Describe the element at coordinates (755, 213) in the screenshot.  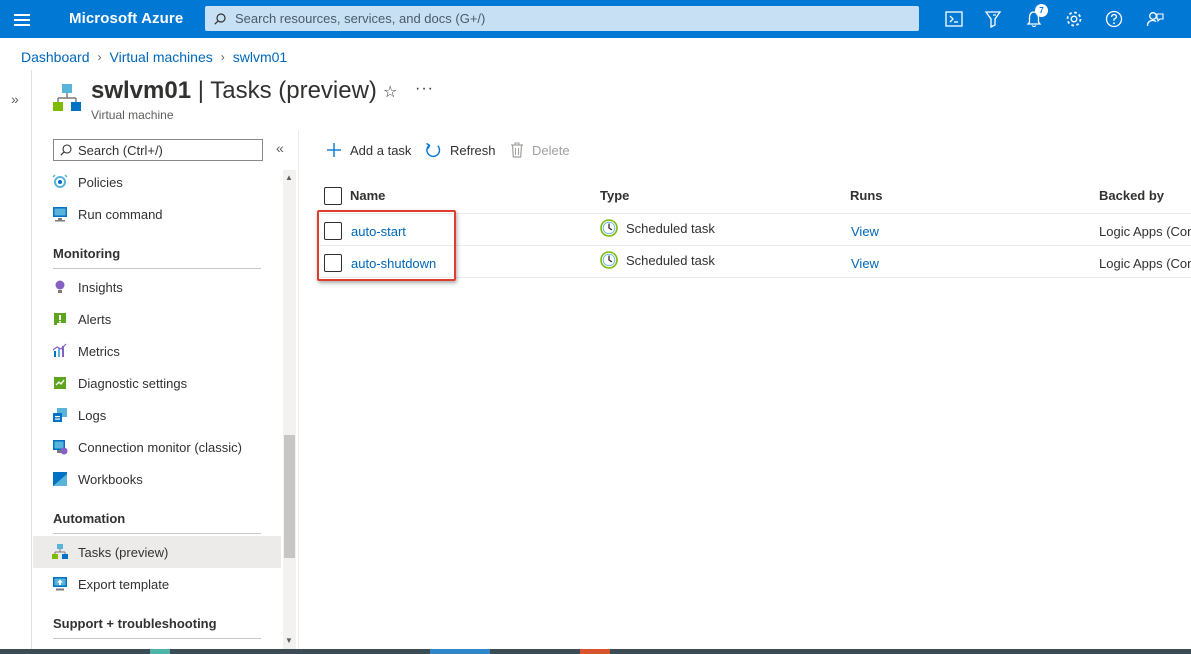
I see `header-divider` at that location.